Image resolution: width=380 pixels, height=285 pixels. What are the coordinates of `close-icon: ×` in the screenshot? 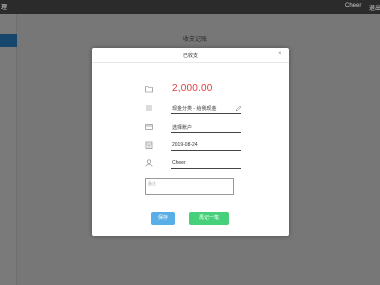 It's located at (280, 54).